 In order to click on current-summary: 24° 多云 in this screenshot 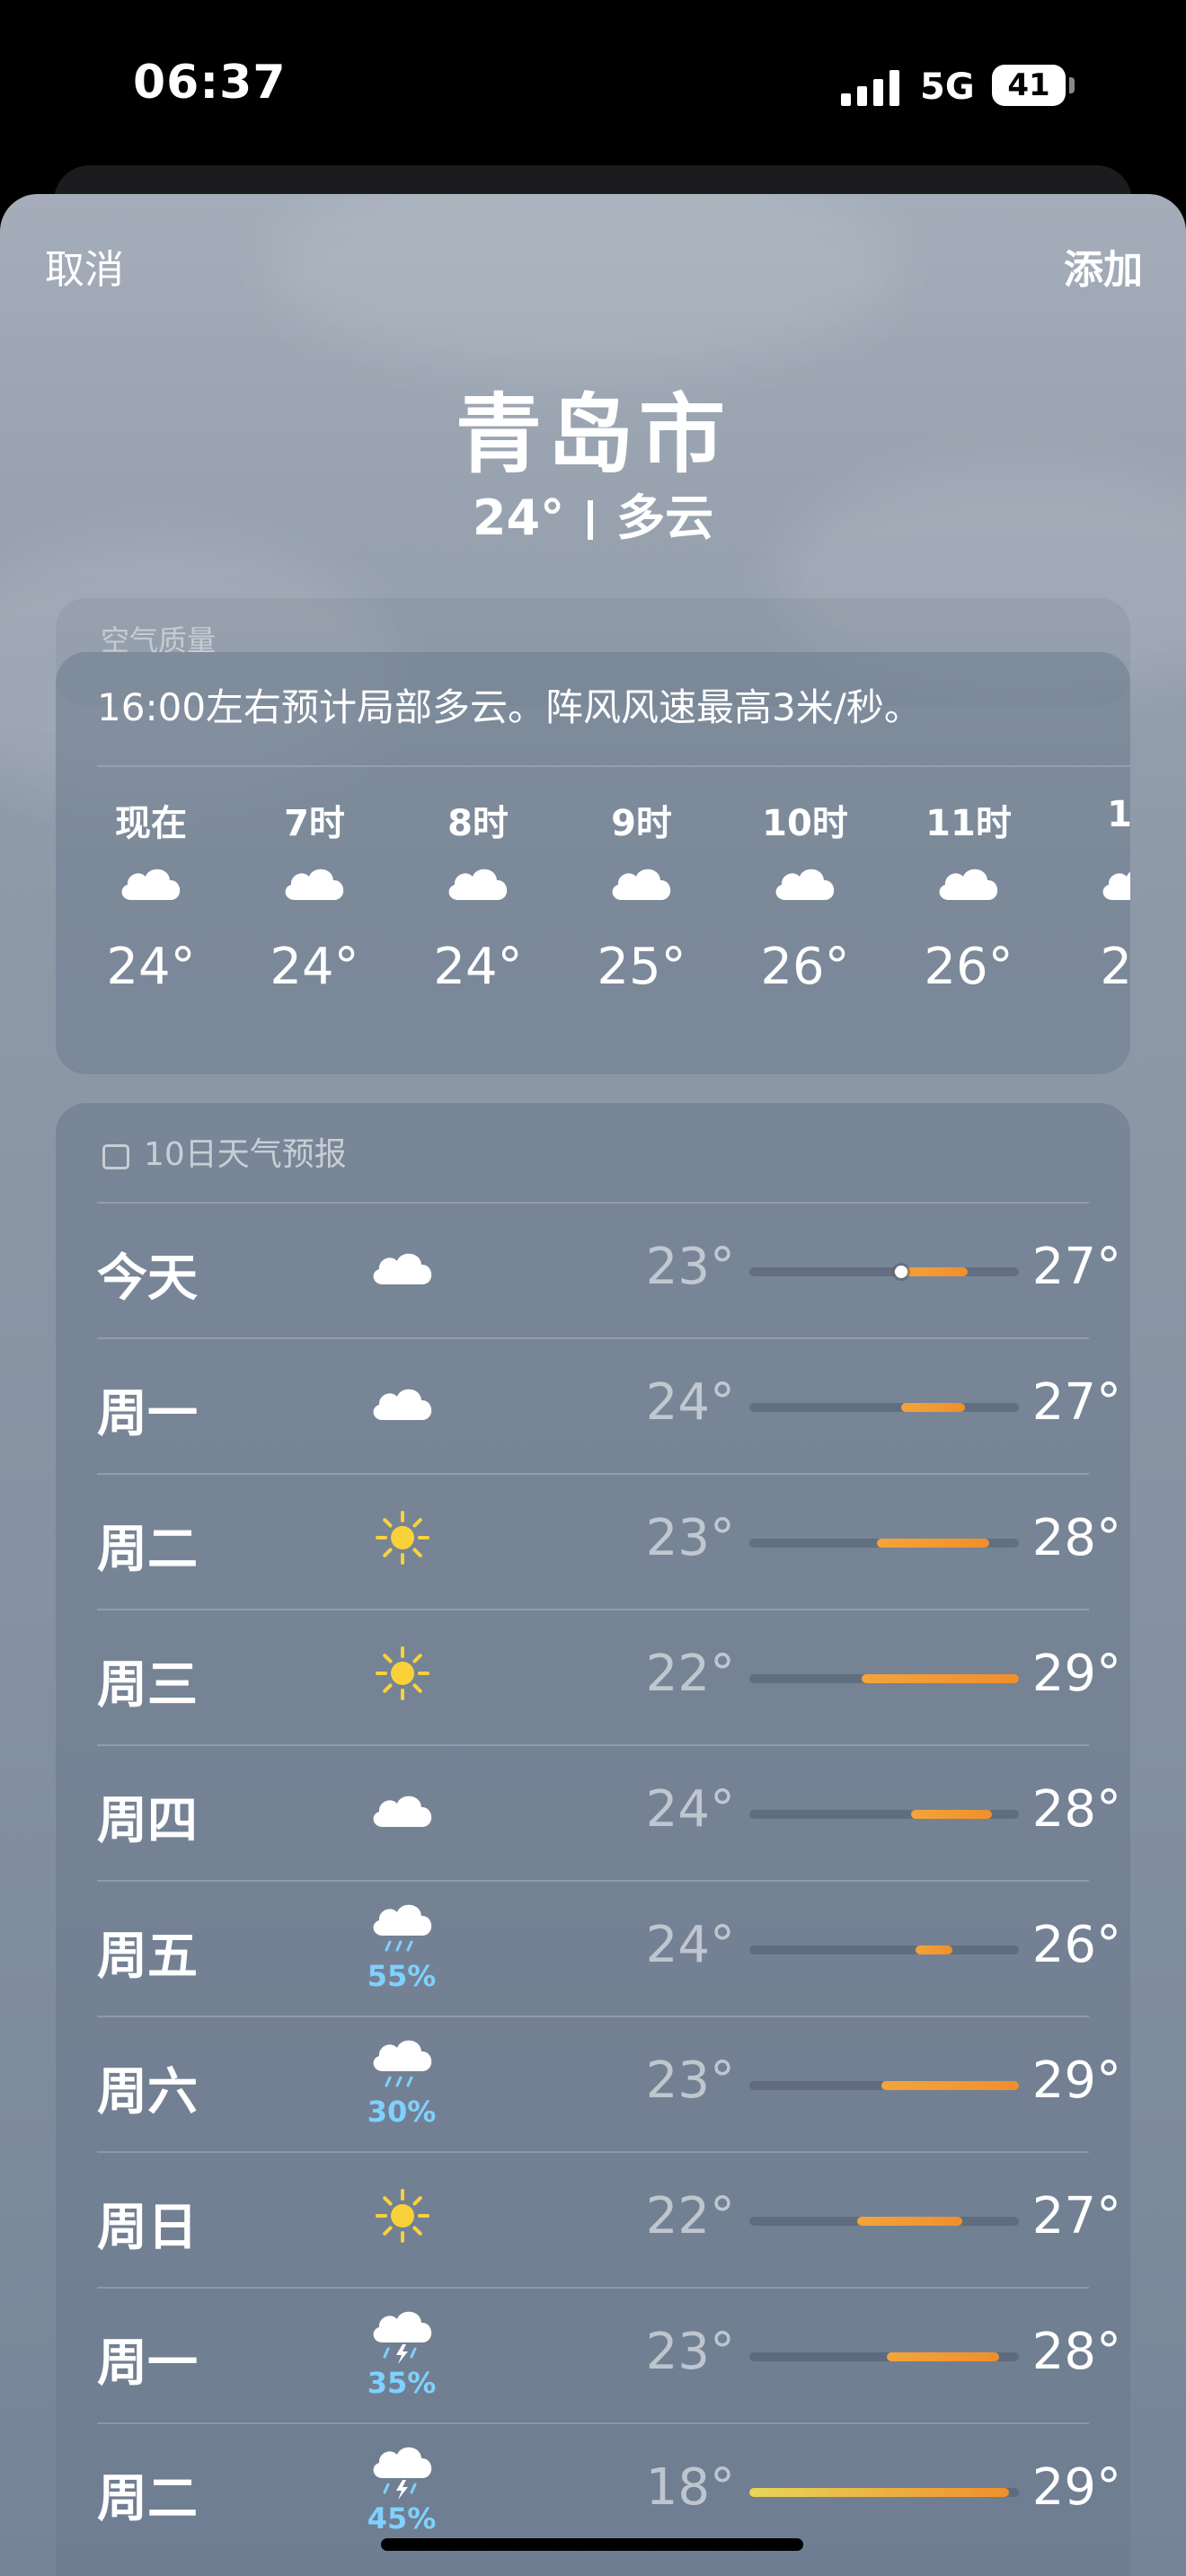, I will do `click(593, 513)`.